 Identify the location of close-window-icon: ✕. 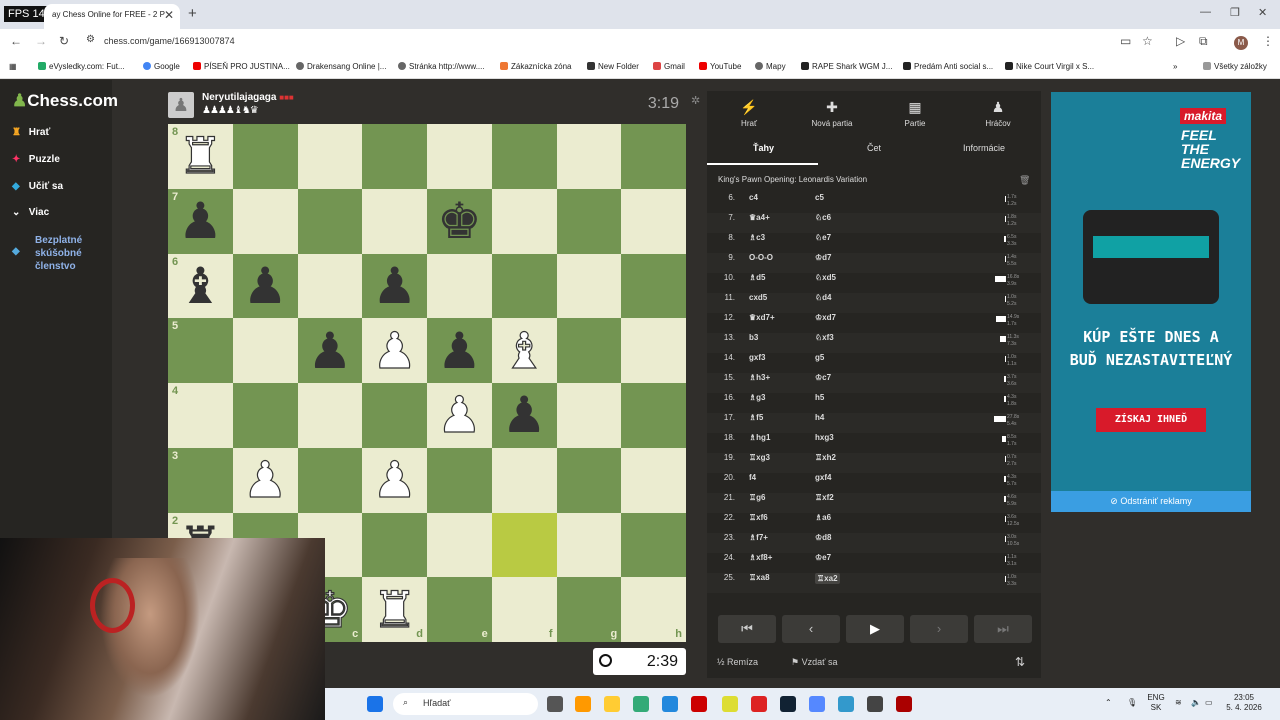
(1262, 12).